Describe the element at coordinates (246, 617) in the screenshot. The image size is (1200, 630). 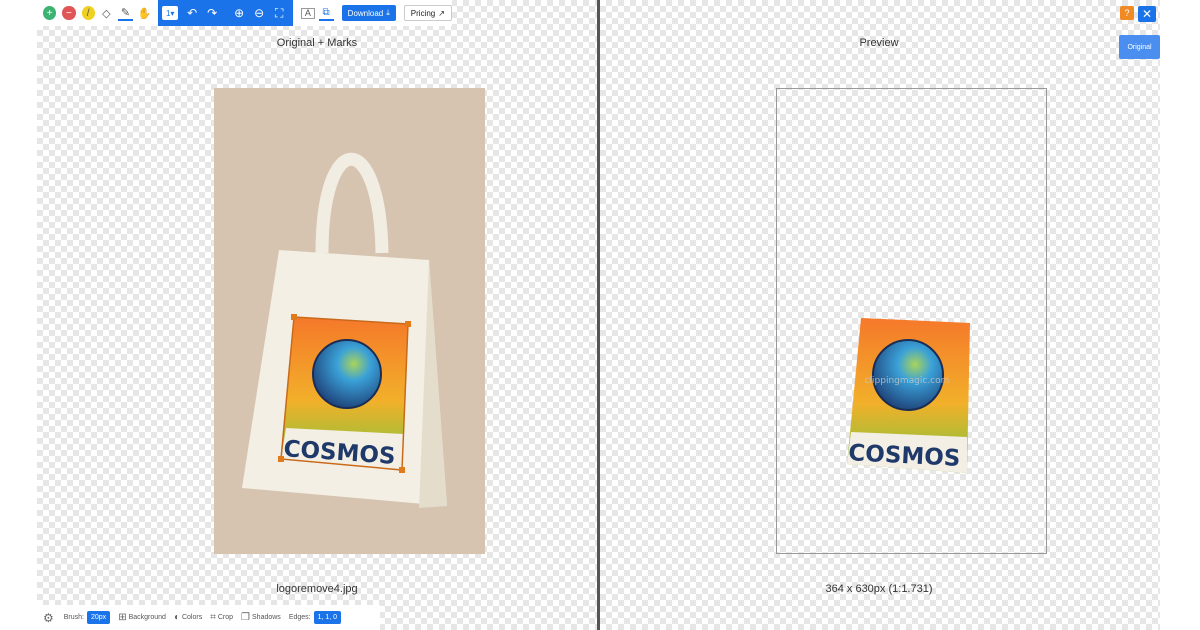
I see `shadows-icon: ❐` at that location.